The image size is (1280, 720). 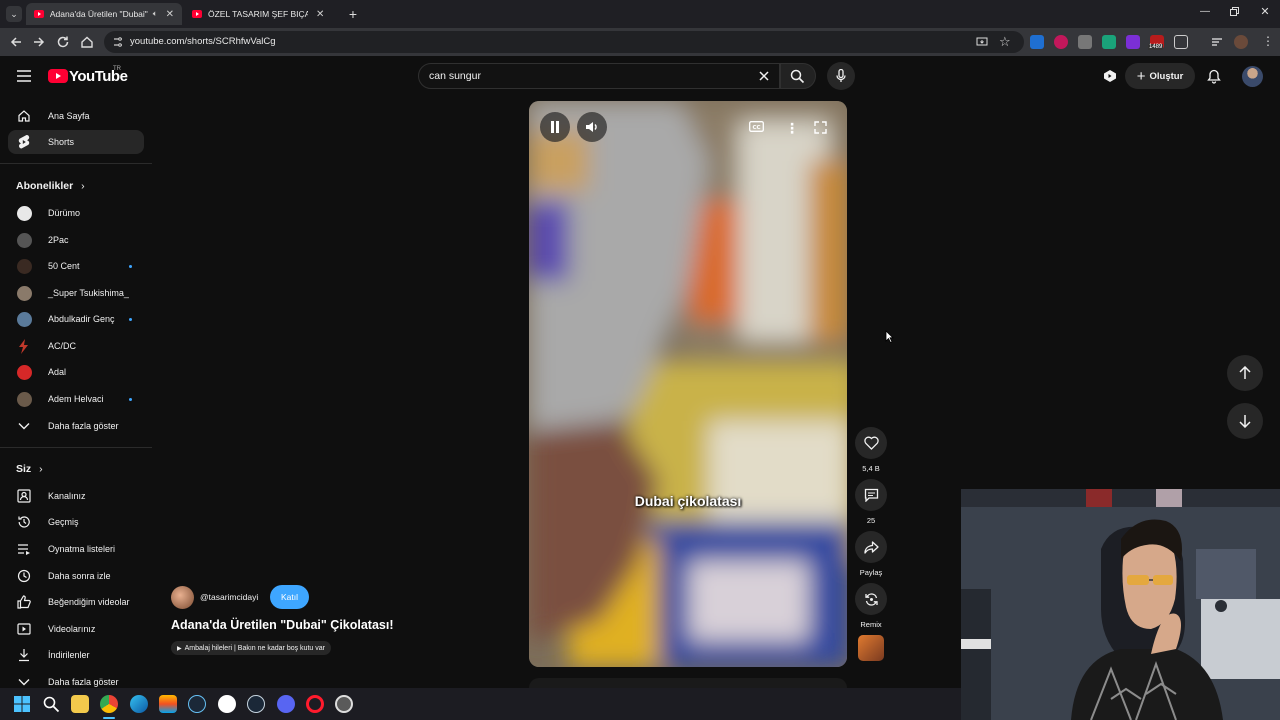 What do you see at coordinates (139, 704) in the screenshot?
I see `edge-icon` at bounding box center [139, 704].